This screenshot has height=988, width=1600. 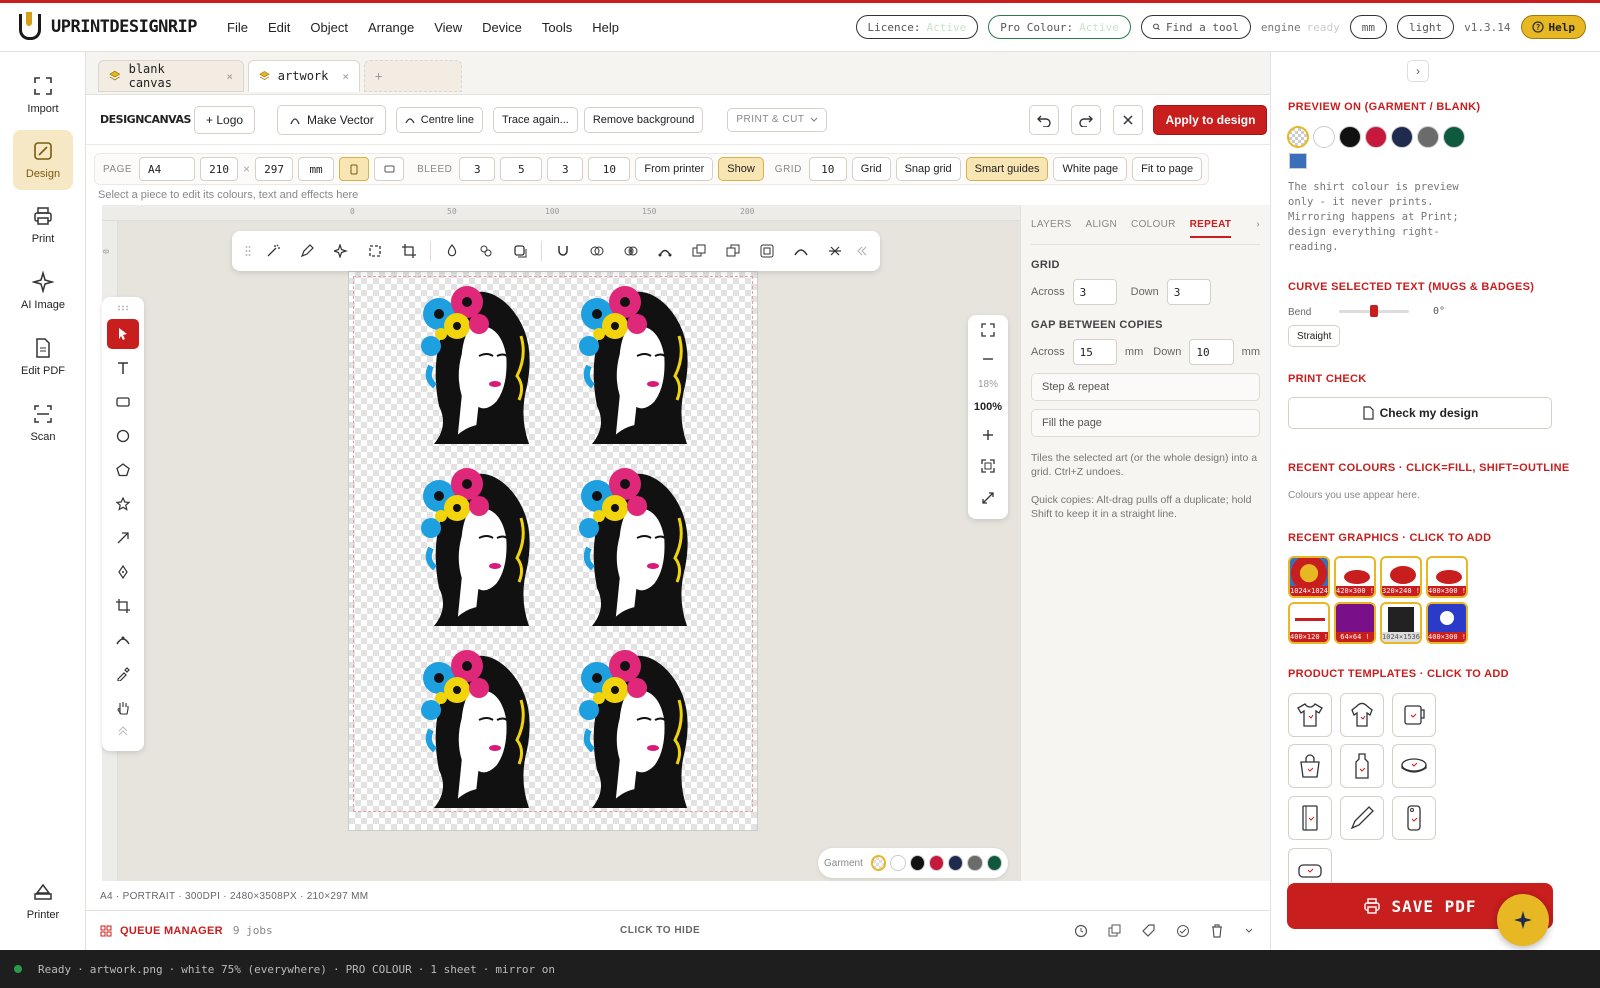 What do you see at coordinates (956, 863) in the screenshot?
I see `garment-swatch-navy` at bounding box center [956, 863].